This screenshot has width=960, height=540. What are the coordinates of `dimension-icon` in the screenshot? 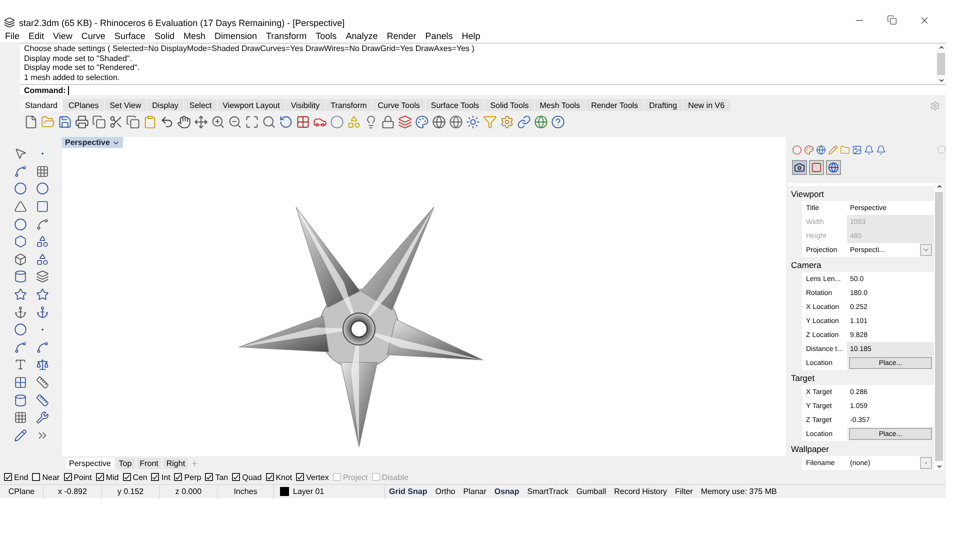 It's located at (42, 383).